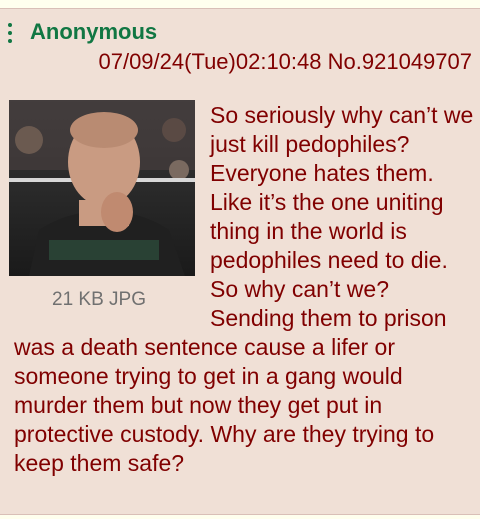 This screenshot has height=519, width=480. What do you see at coordinates (10, 34) in the screenshot?
I see `post-menu-icon` at bounding box center [10, 34].